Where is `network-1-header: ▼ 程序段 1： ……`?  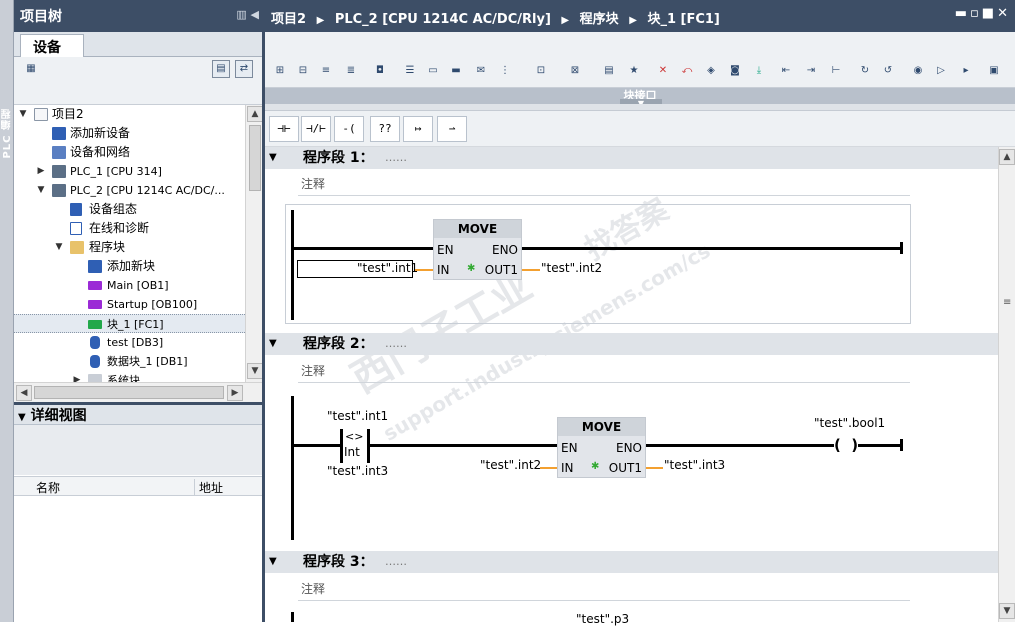 network-1-header: ▼ 程序段 1： …… is located at coordinates (631, 158).